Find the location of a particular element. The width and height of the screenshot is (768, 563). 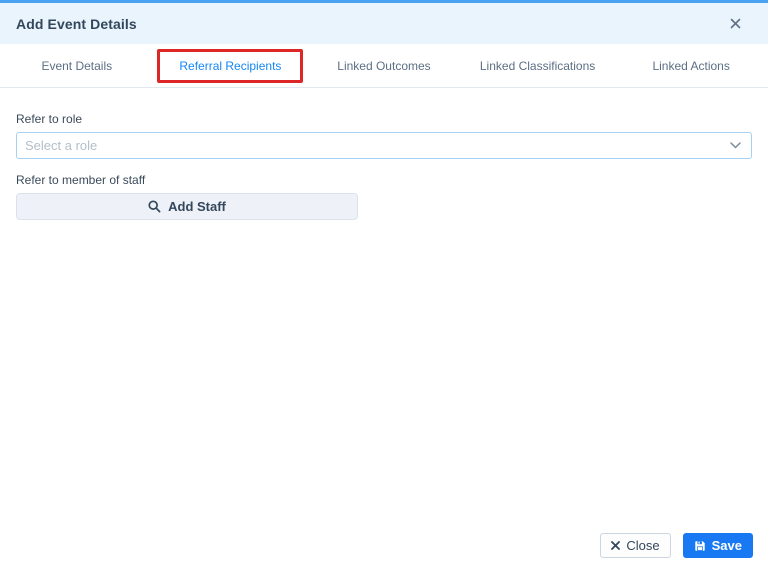

add-staff-button: Add Staff is located at coordinates (187, 206).